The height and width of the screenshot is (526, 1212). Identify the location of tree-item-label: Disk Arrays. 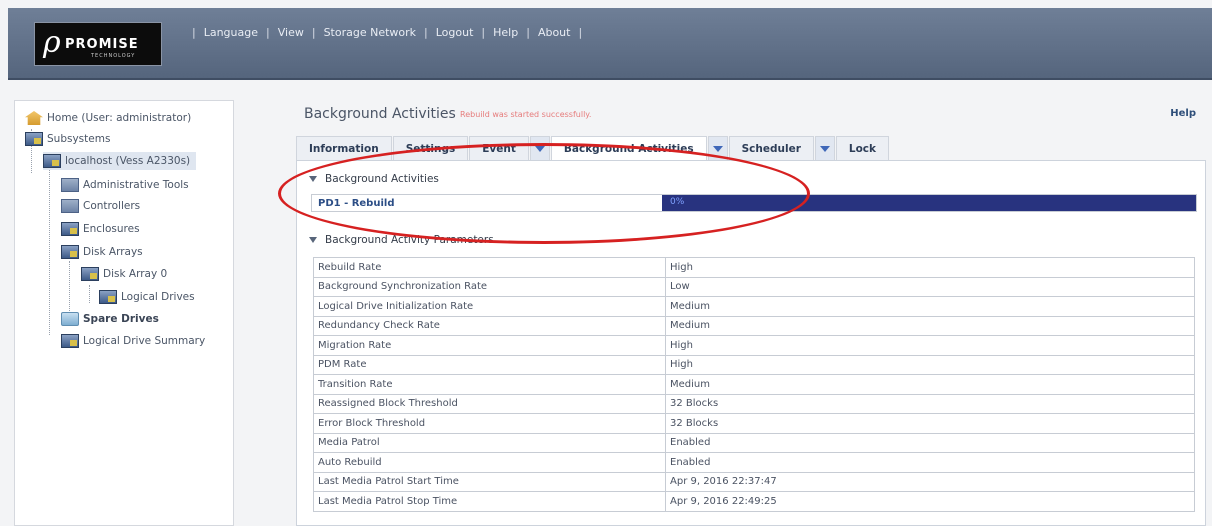
(113, 252).